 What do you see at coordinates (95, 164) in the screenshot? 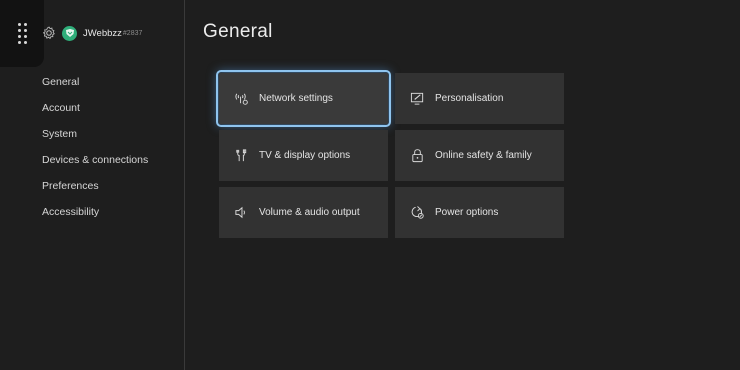
I see `nav-item-devices-connections: Devices & connections` at bounding box center [95, 164].